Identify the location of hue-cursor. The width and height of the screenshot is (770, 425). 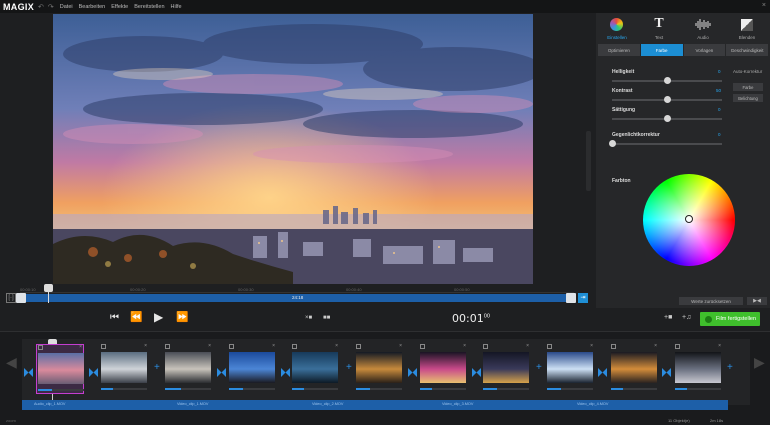
(689, 219).